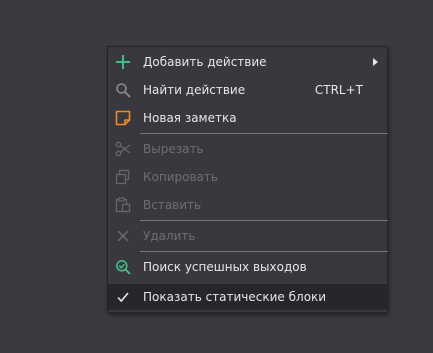 The height and width of the screenshot is (353, 433). What do you see at coordinates (247, 236) in the screenshot?
I see `menu-item-delete: Удалить` at bounding box center [247, 236].